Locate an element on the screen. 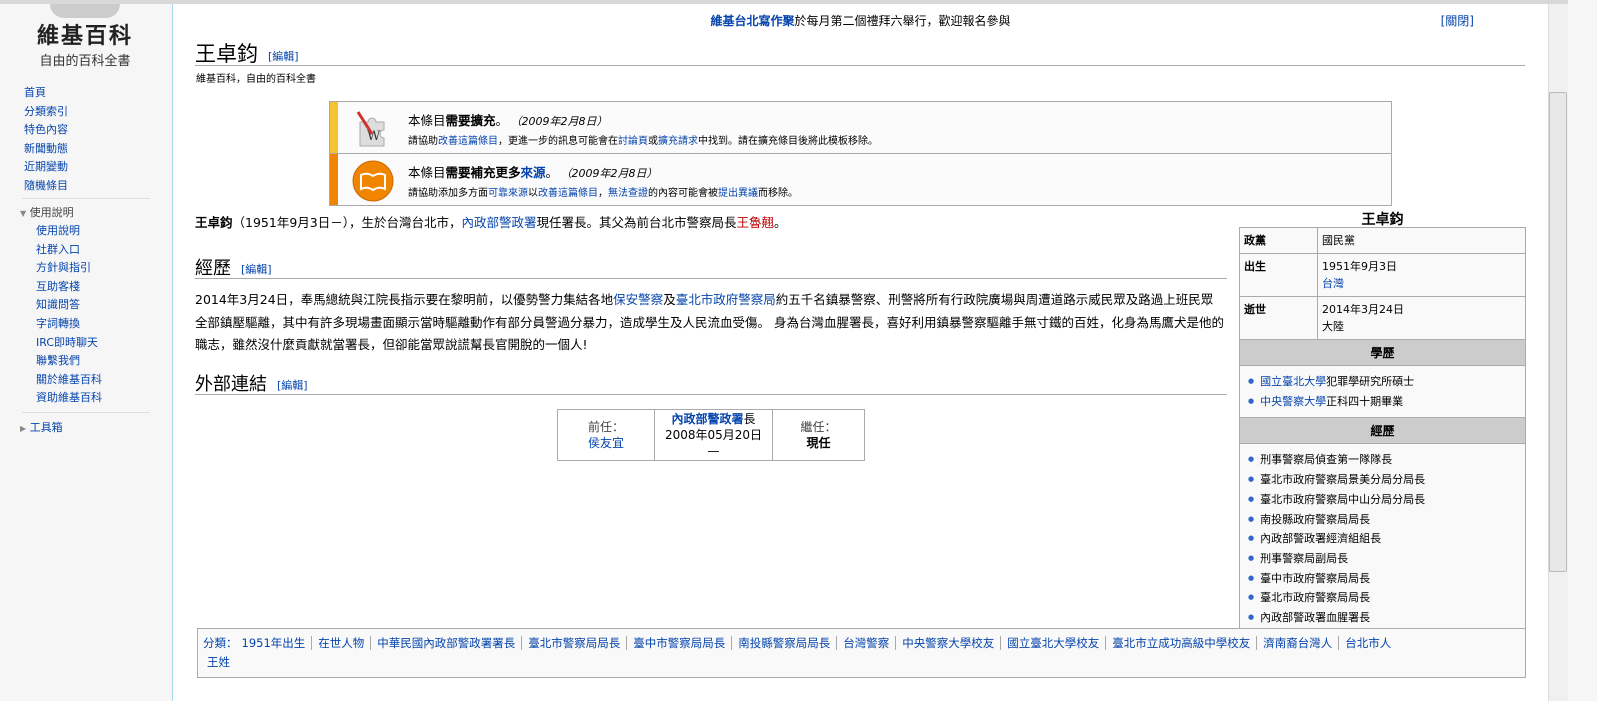  party-label: 政黨 is located at coordinates (1255, 240).